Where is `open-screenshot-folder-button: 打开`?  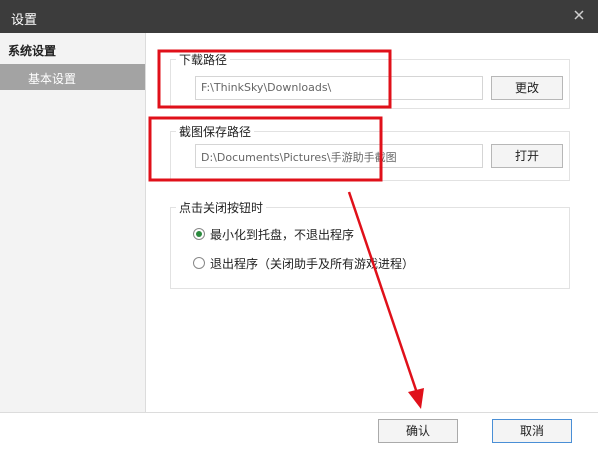
open-screenshot-folder-button: 打开 is located at coordinates (527, 156).